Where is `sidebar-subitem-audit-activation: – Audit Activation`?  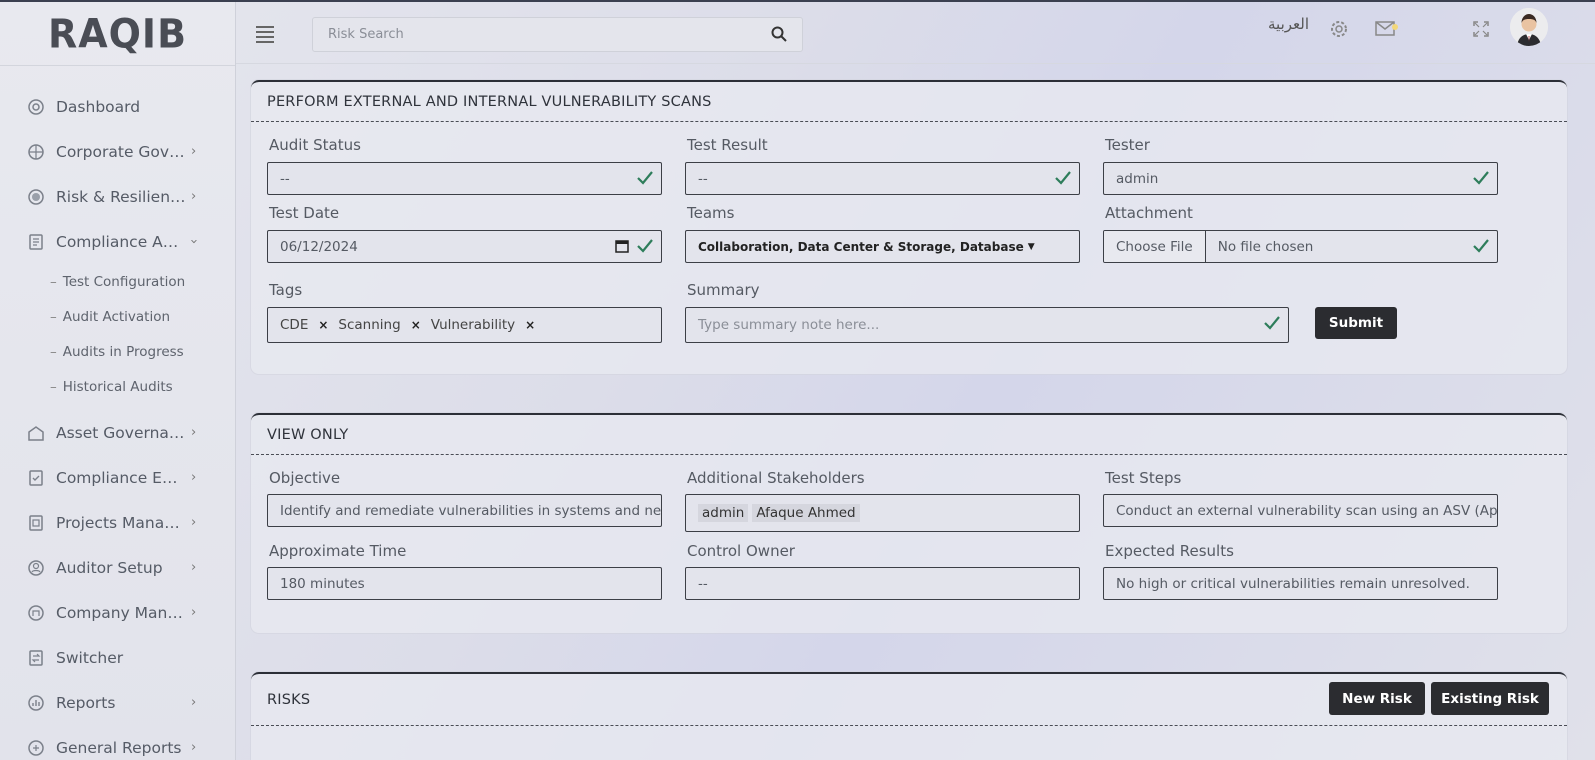 sidebar-subitem-audit-activation: – Audit Activation is located at coordinates (117, 316).